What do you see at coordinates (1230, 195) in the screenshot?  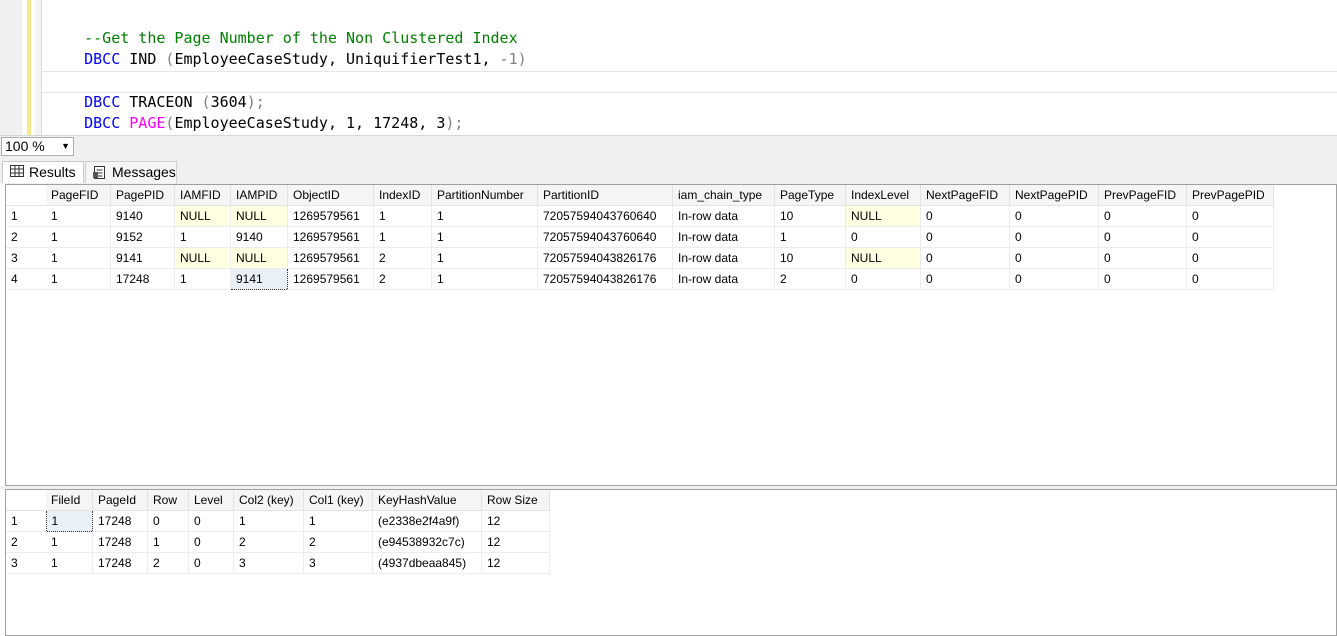 I see `column-header: PrevPagePID` at bounding box center [1230, 195].